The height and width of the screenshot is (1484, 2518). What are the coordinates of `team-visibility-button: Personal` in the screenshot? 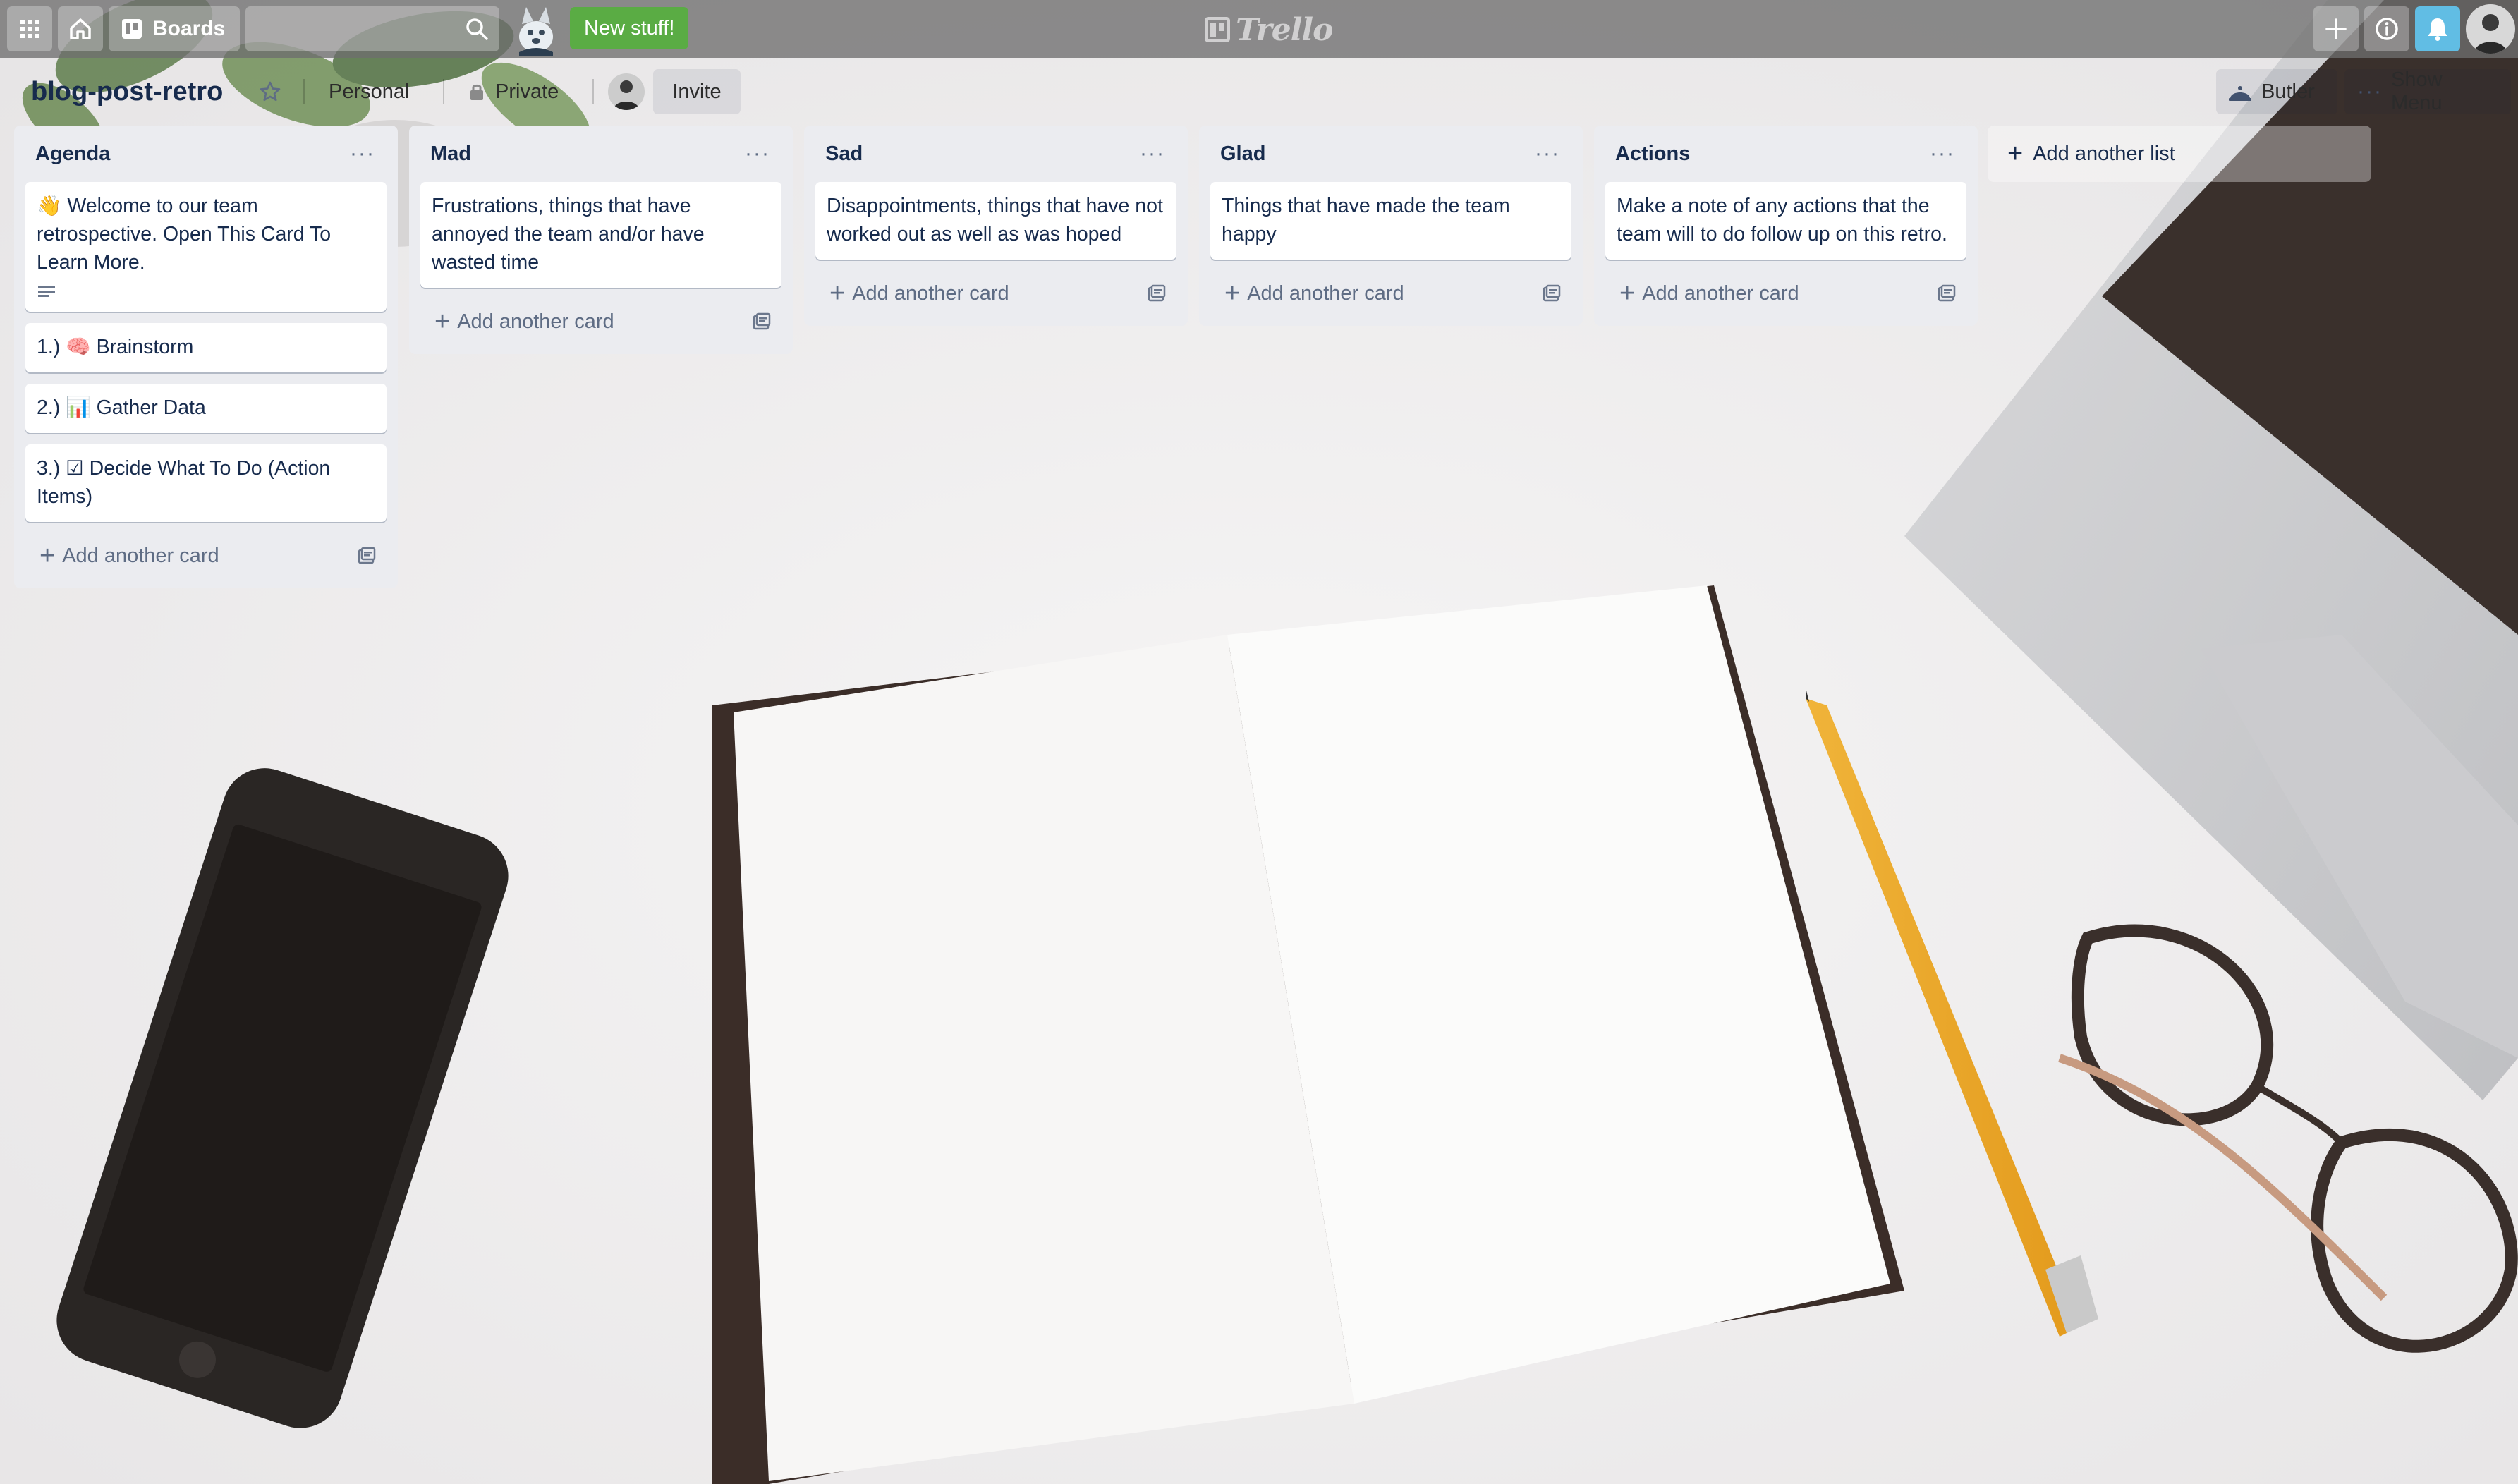 It's located at (369, 91).